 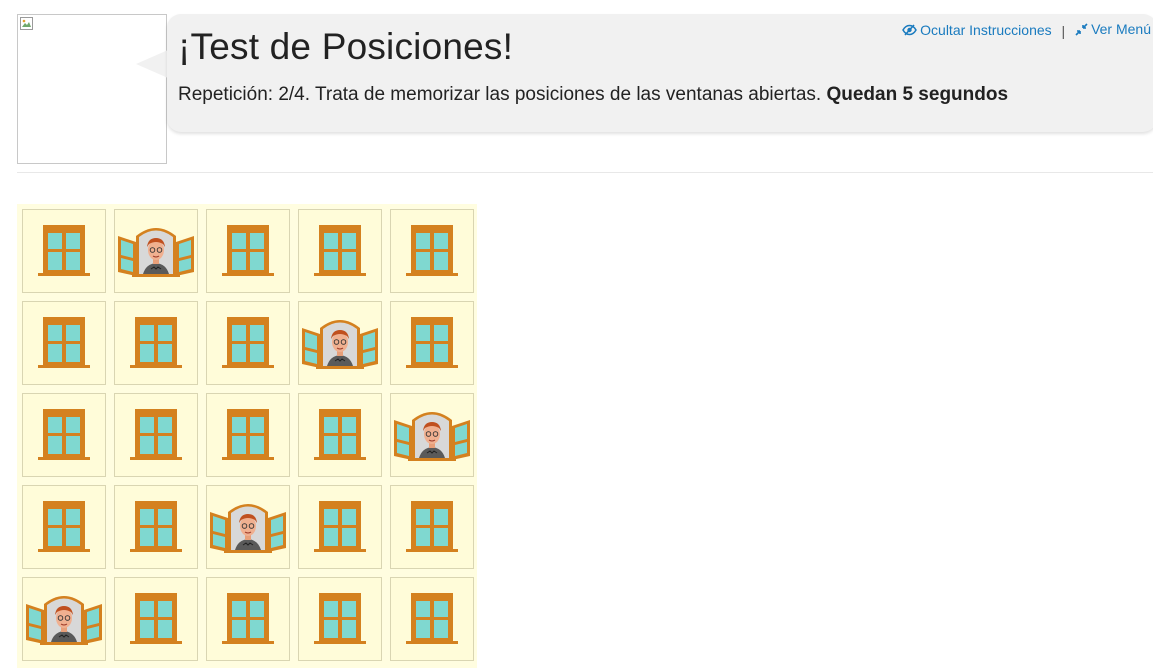 What do you see at coordinates (986, 29) in the screenshot?
I see `hide-instructions-label: Ocultar Instrucciones` at bounding box center [986, 29].